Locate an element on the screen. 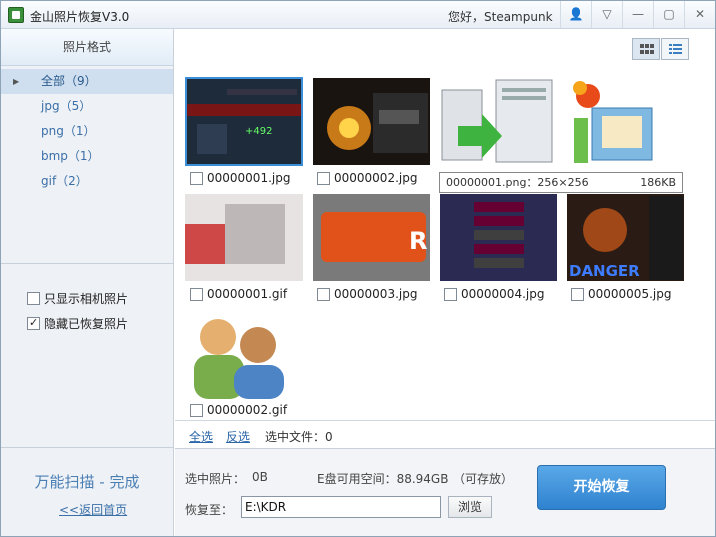  start-recovery-button: 开始恢复 is located at coordinates (601, 487).